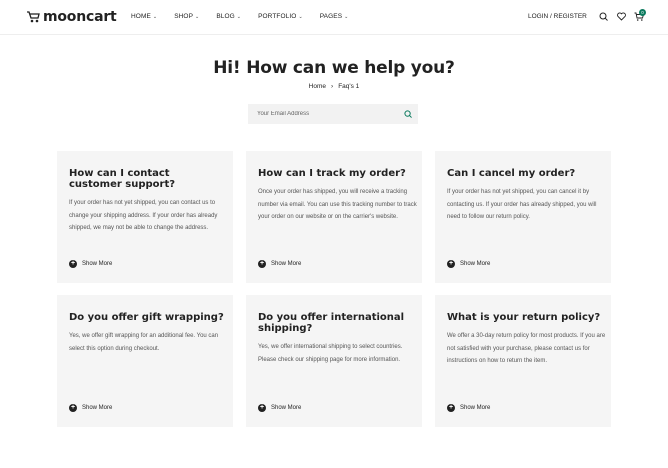  I want to click on nav-portfolio: PORTFOLIO ⌄, so click(280, 16).